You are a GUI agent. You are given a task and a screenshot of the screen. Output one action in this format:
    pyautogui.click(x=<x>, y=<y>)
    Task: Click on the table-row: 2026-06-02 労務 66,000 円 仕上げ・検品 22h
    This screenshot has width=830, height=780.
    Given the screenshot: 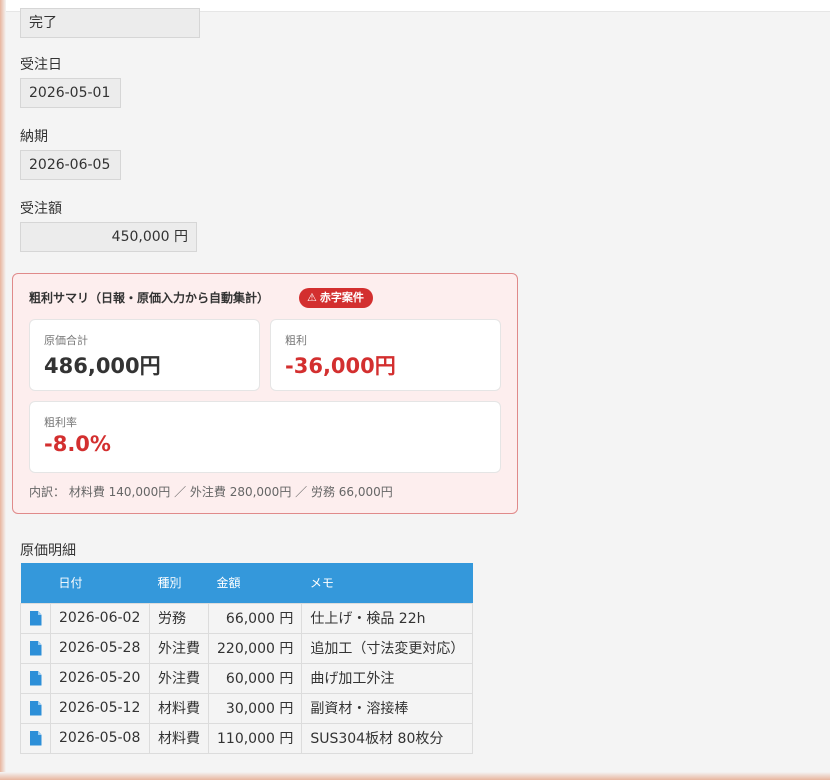 What is the action you would take?
    pyautogui.click(x=247, y=618)
    